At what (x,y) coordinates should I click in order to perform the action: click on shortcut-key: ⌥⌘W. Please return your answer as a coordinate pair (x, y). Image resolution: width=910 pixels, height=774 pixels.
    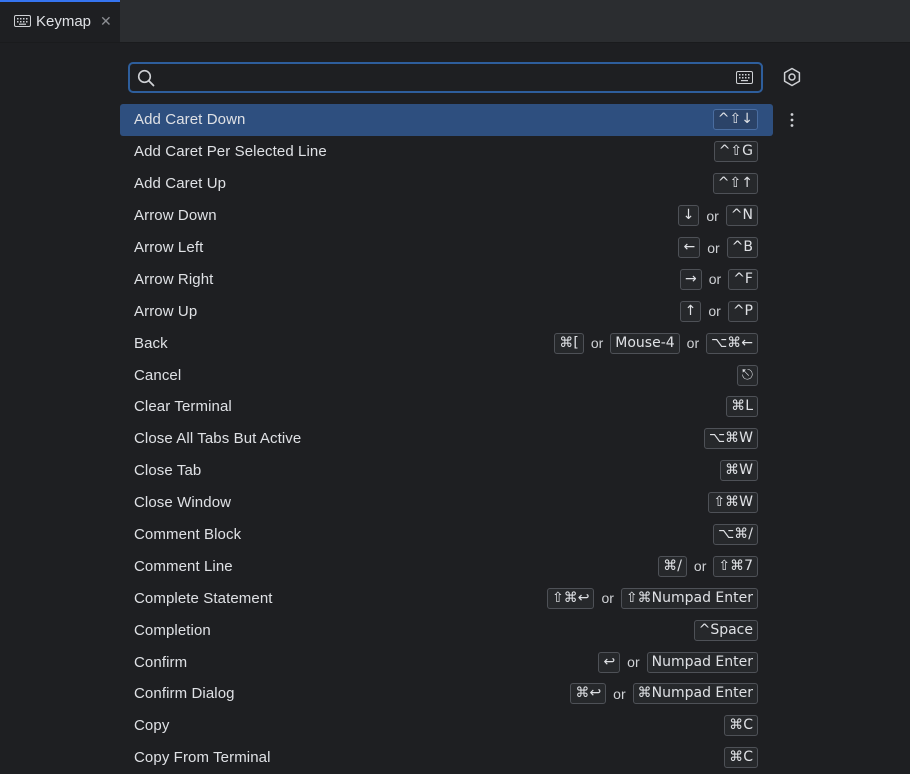
    Looking at the image, I should click on (731, 439).